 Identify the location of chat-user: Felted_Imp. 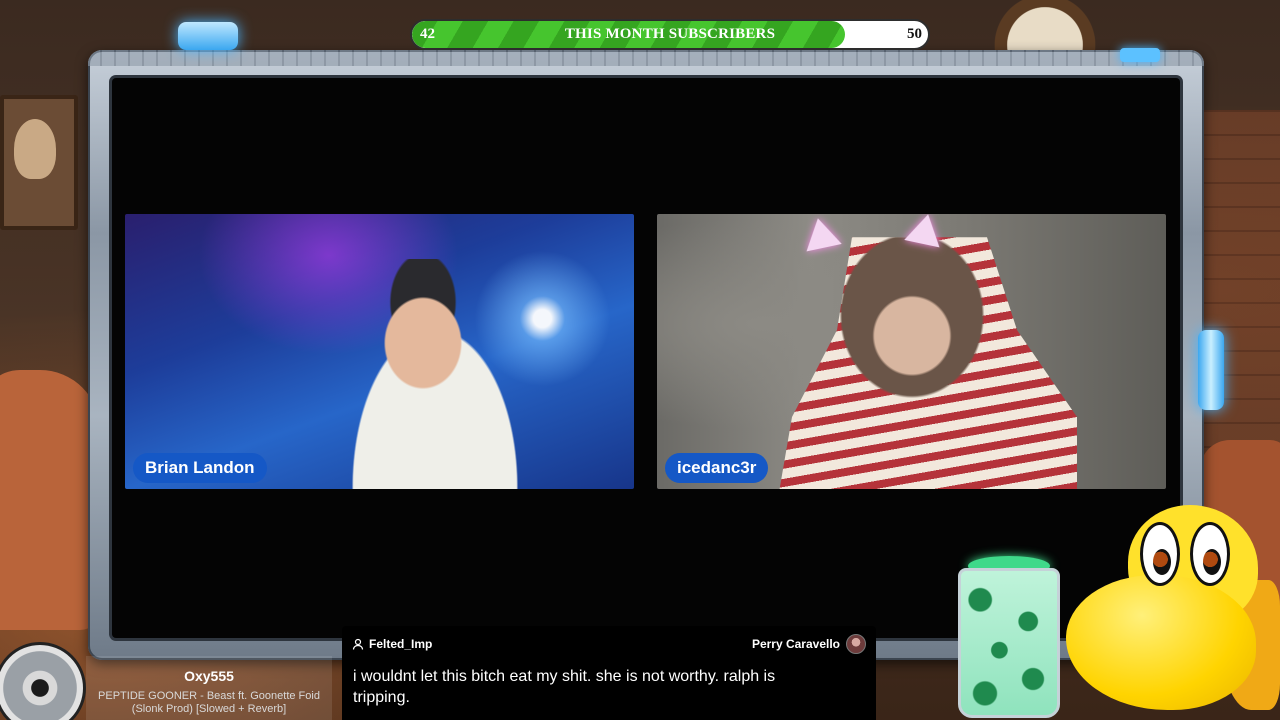
(392, 644).